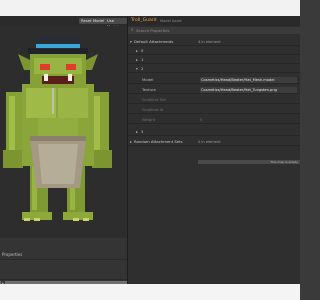  Describe the element at coordinates (149, 89) in the screenshot. I see `field-label: Texture` at that location.